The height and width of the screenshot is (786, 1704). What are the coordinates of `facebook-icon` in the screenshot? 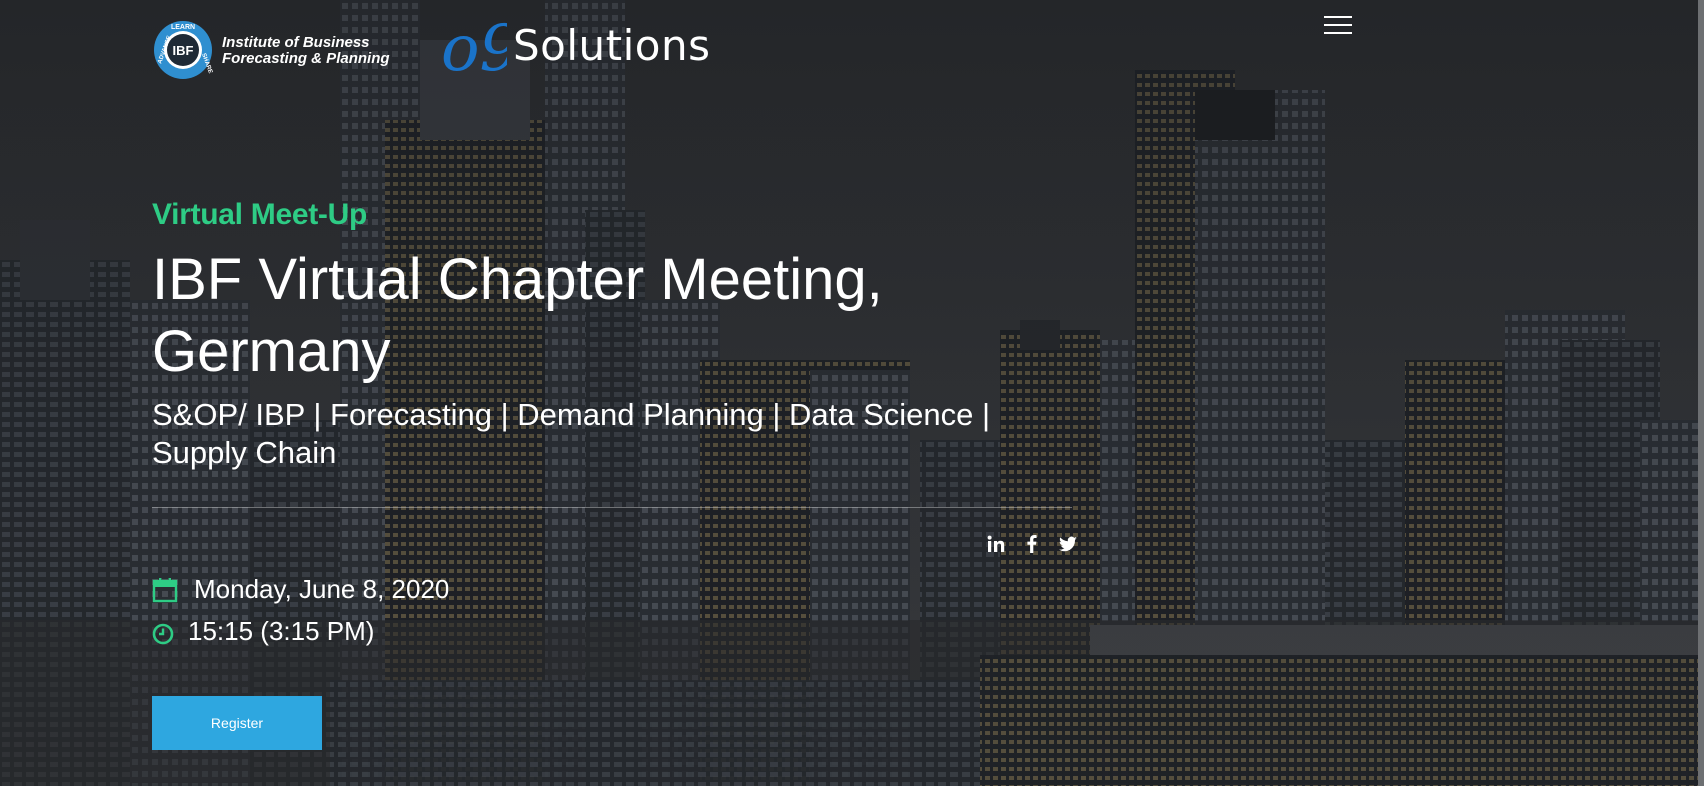 It's located at (1032, 544).